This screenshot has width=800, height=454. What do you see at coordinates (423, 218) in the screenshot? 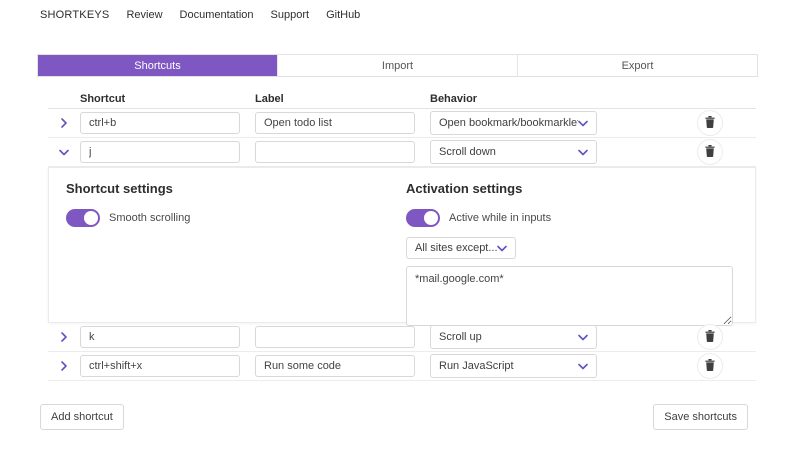
I see `active-in-inputs-toggle` at bounding box center [423, 218].